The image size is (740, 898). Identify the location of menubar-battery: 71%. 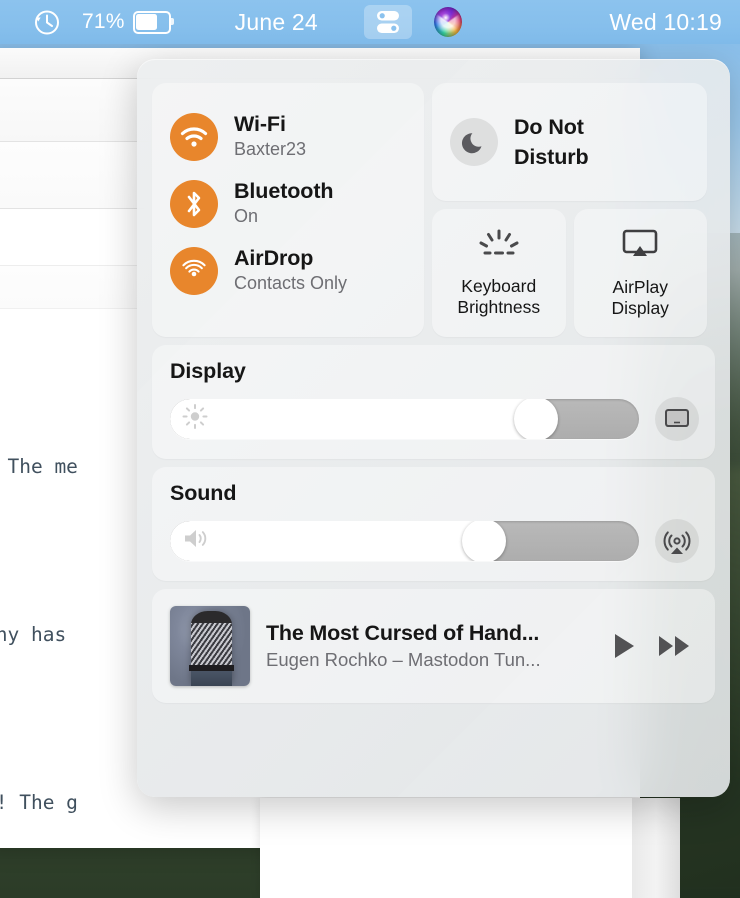
(126, 22).